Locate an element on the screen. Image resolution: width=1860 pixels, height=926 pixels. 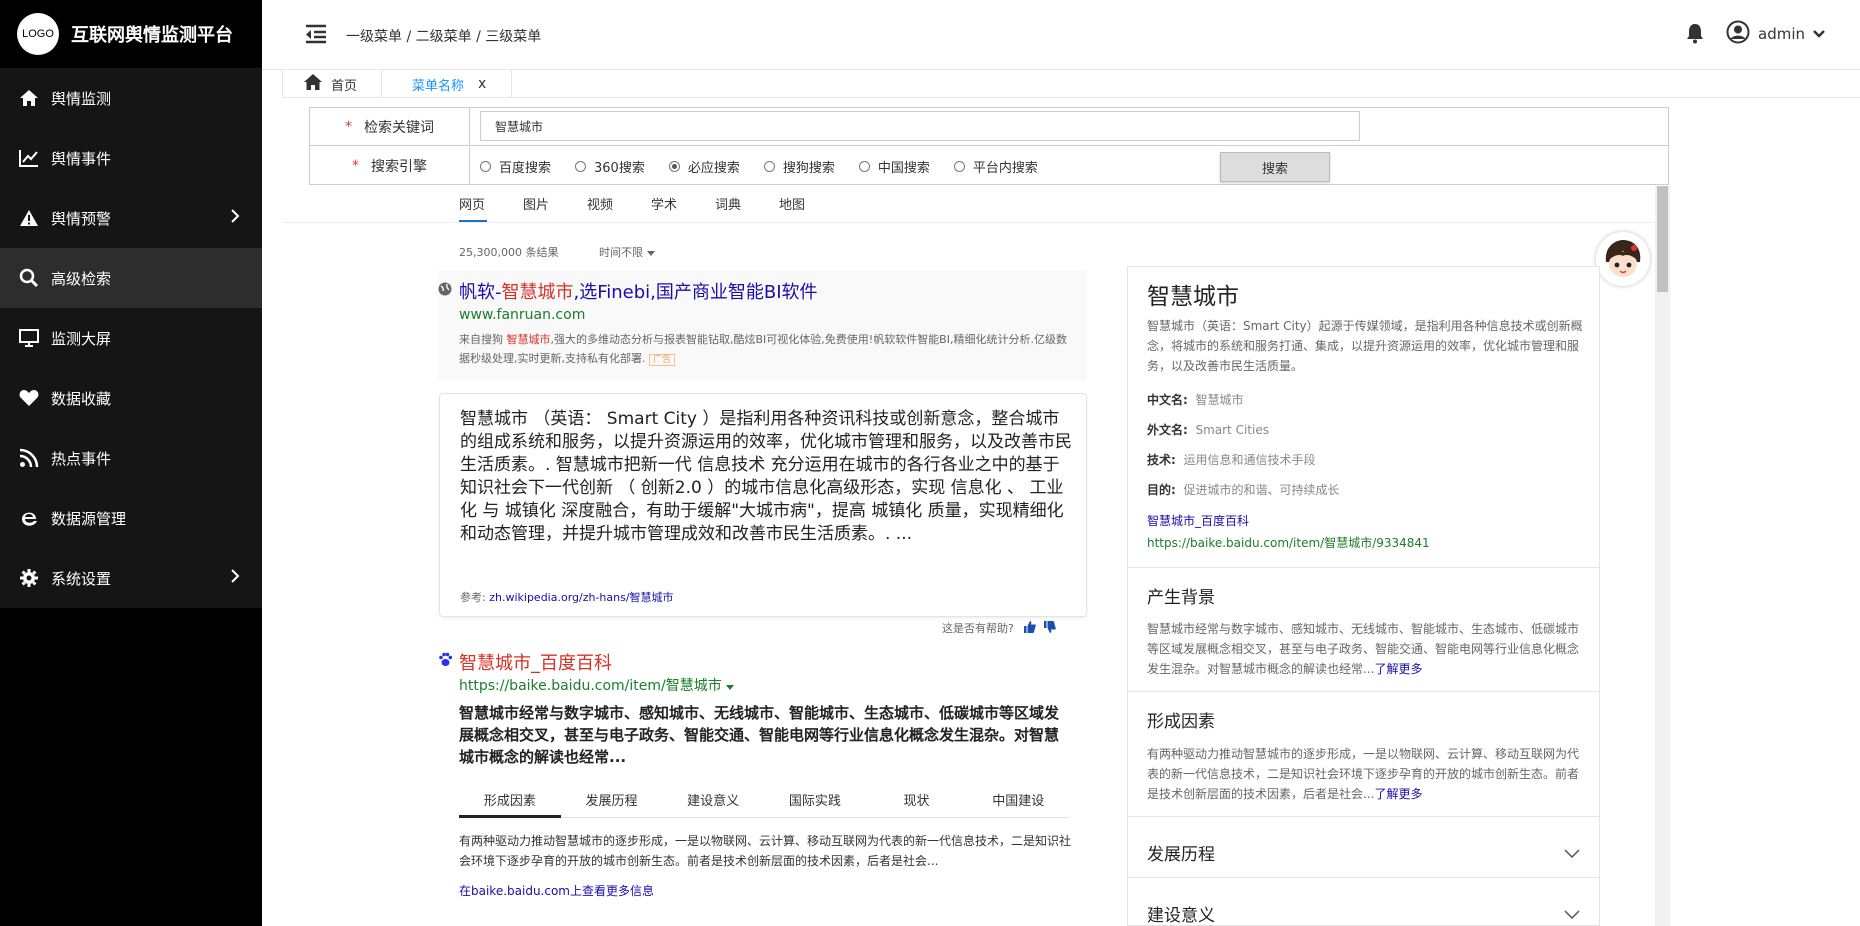
kp-source-link: 智慧城市_百度百科 is located at coordinates (1198, 520).